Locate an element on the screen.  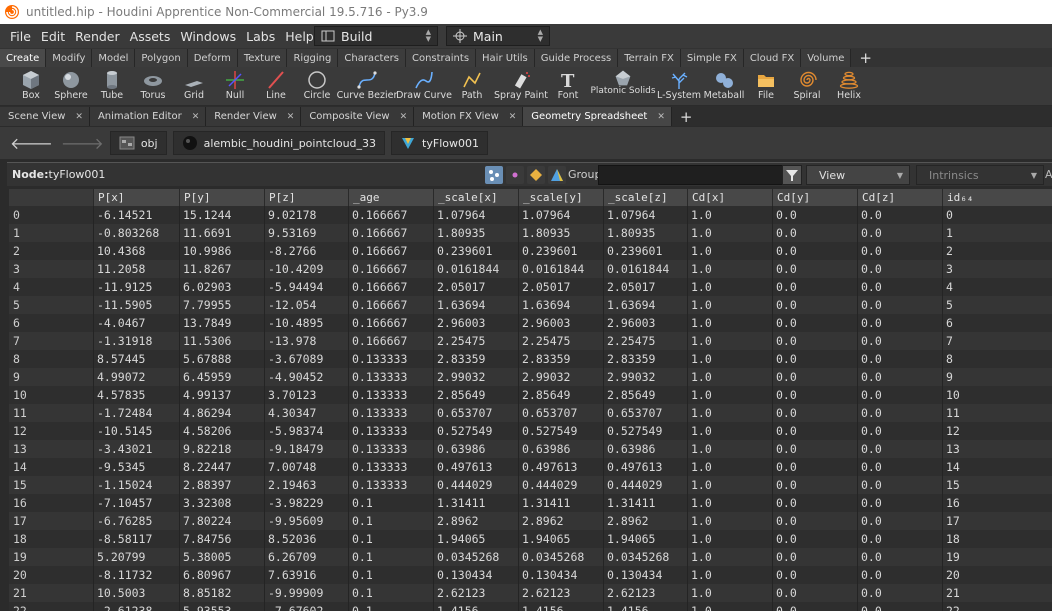
menu-assets: Assets is located at coordinates (150, 36).